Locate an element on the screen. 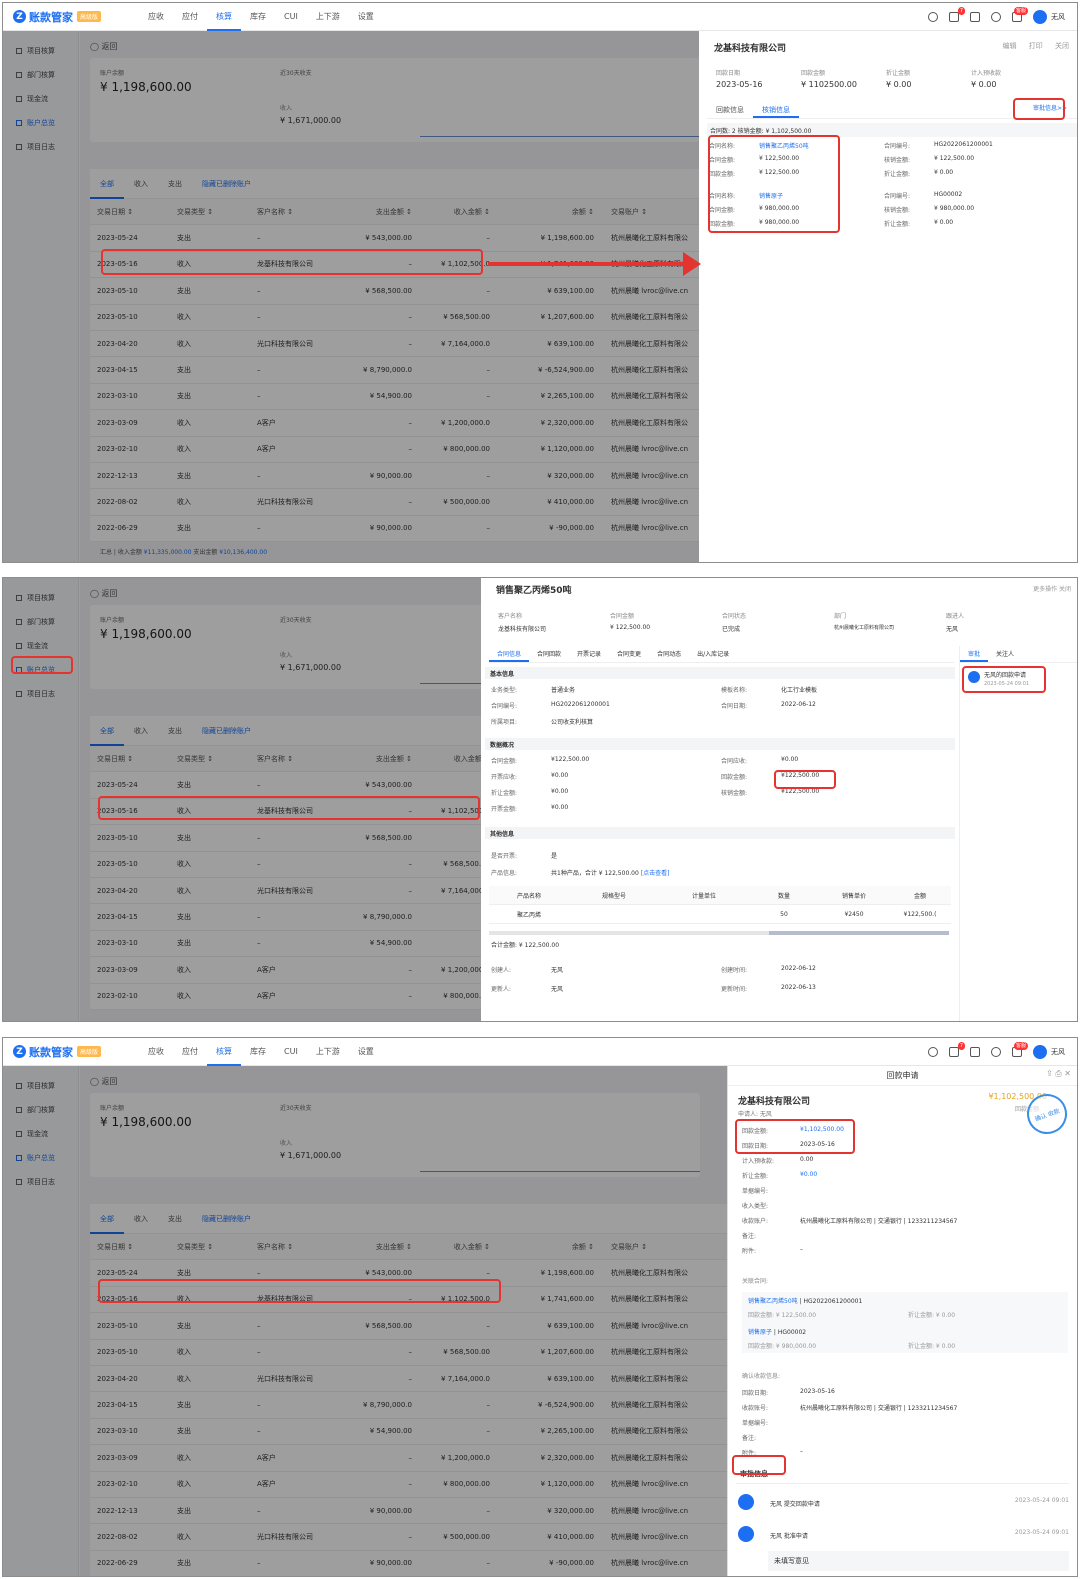  kv-value: ¥ 122,500.00 is located at coordinates (630, 627).